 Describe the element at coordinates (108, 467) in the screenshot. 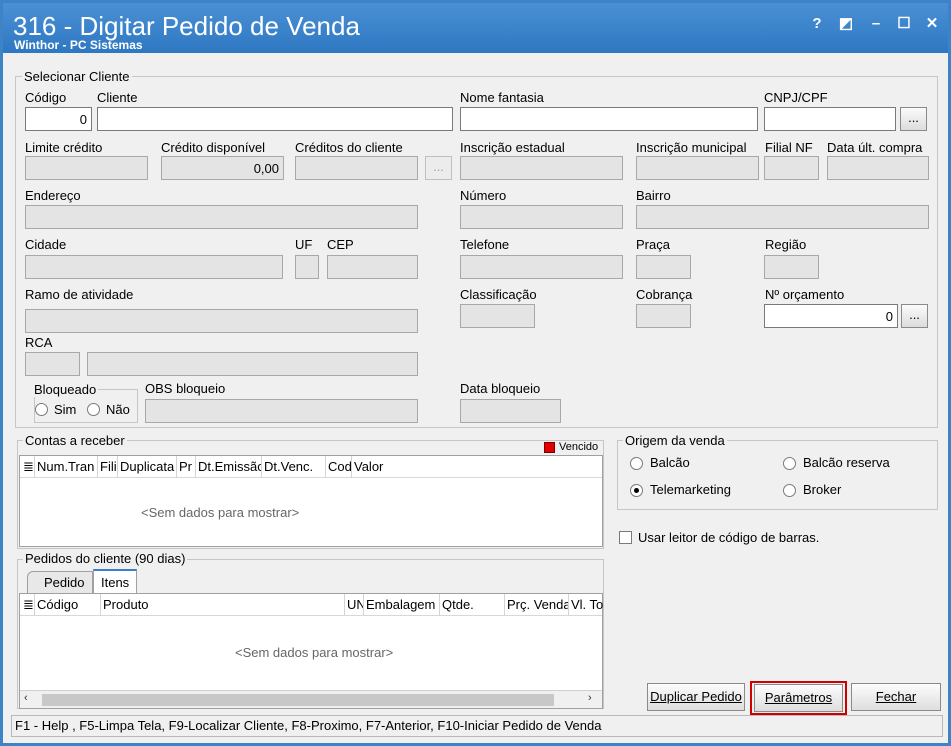

I see `col-filial: Fili` at that location.